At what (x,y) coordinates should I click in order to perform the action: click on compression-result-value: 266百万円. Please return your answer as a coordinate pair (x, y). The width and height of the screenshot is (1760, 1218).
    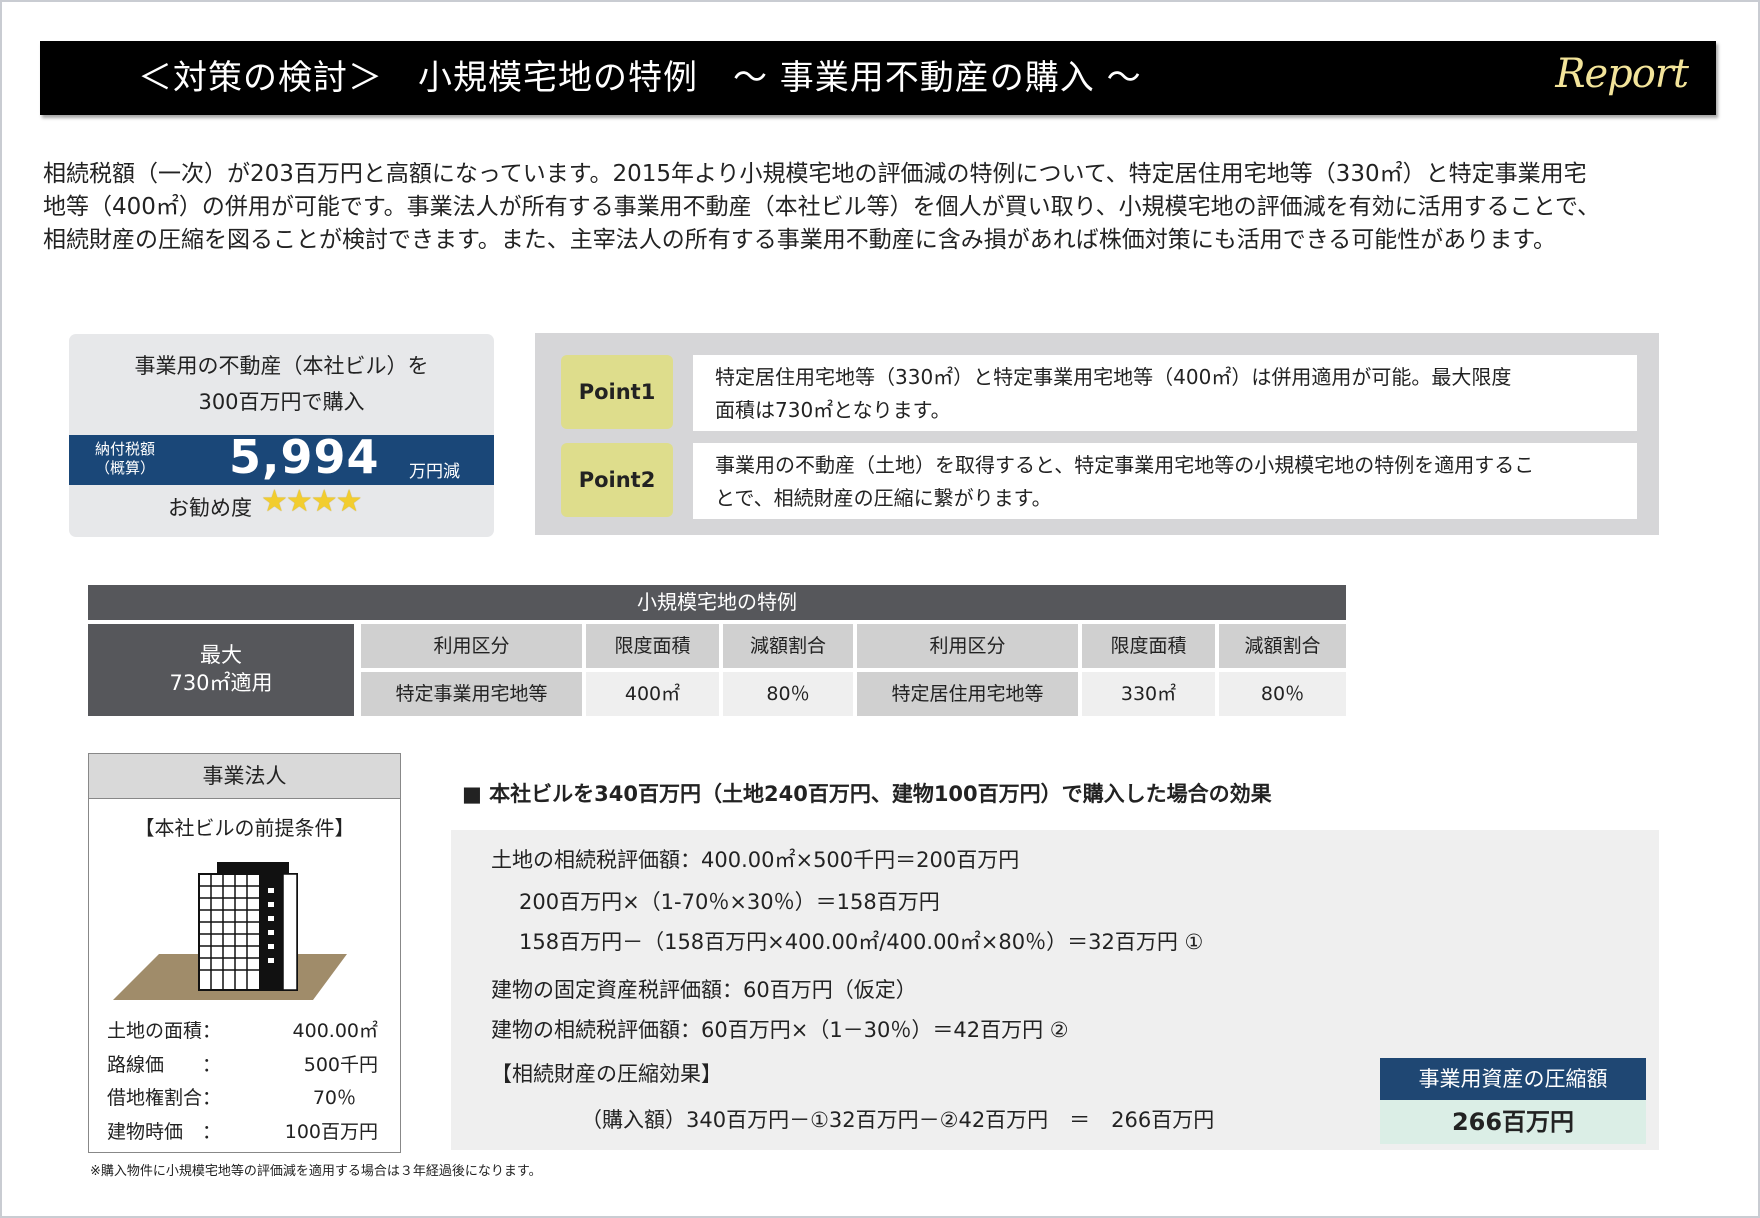
    Looking at the image, I should click on (1513, 1122).